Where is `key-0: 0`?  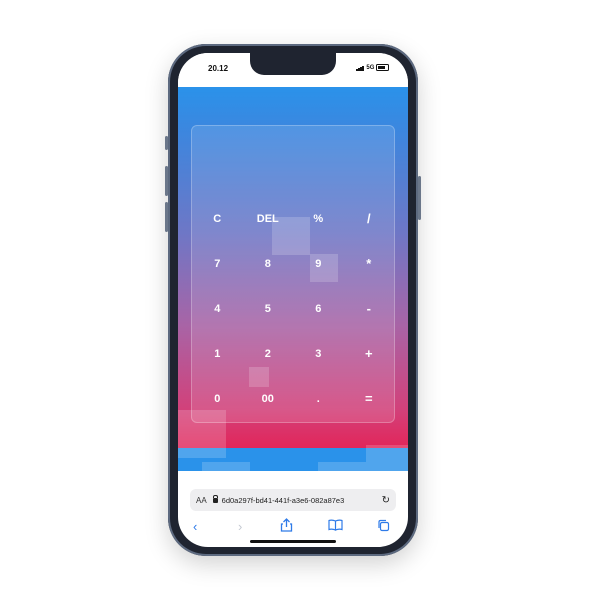 key-0: 0 is located at coordinates (217, 398).